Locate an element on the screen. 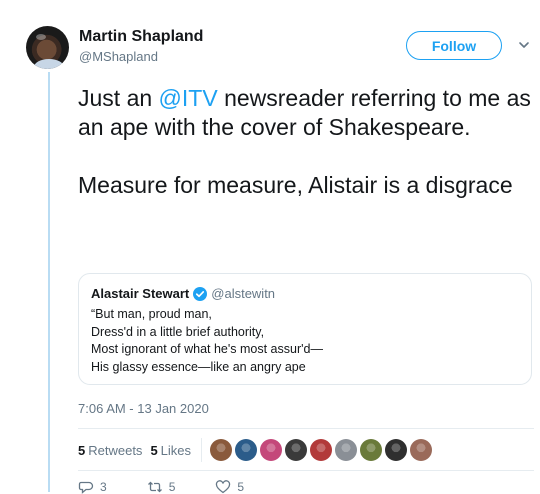  likes-stat: 5 Likes is located at coordinates (170, 450).